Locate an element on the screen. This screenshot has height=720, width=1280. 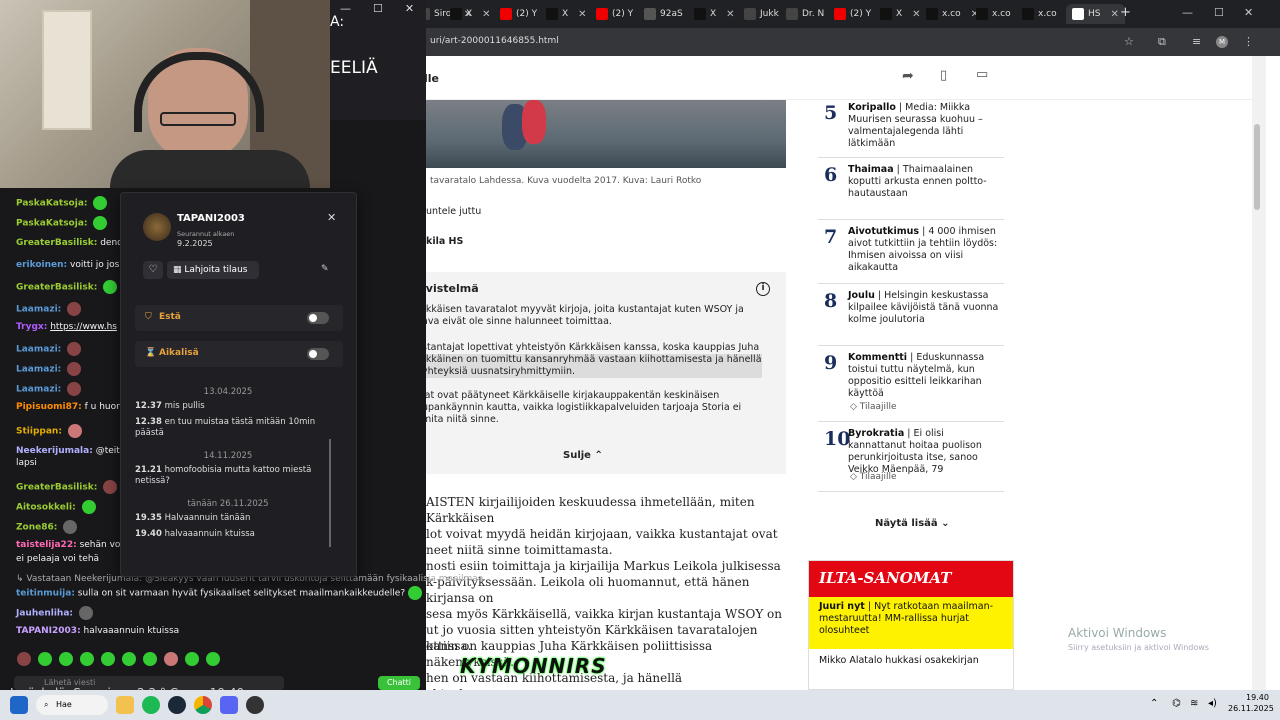
spotify-icon is located at coordinates (151, 705).